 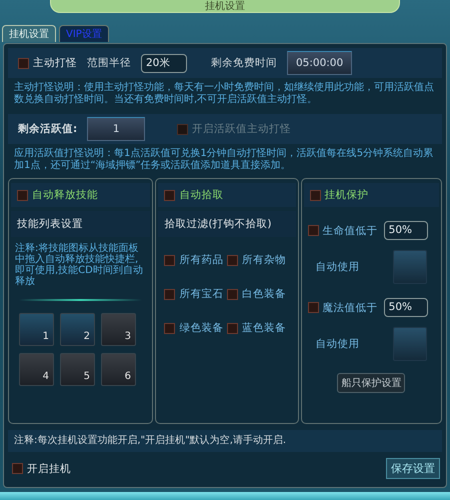 What do you see at coordinates (65, 195) in the screenshot?
I see `checkbox-label: 自动释放技能` at bounding box center [65, 195].